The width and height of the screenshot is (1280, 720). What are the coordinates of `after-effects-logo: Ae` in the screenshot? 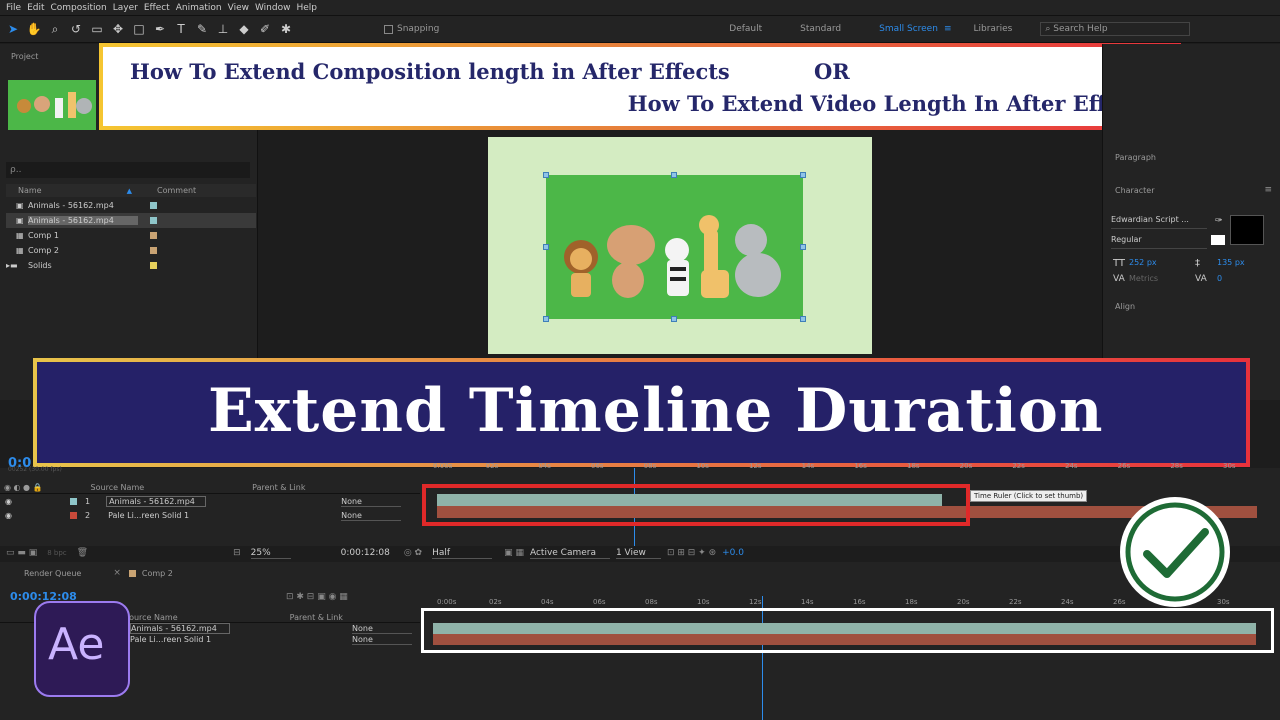 It's located at (82, 649).